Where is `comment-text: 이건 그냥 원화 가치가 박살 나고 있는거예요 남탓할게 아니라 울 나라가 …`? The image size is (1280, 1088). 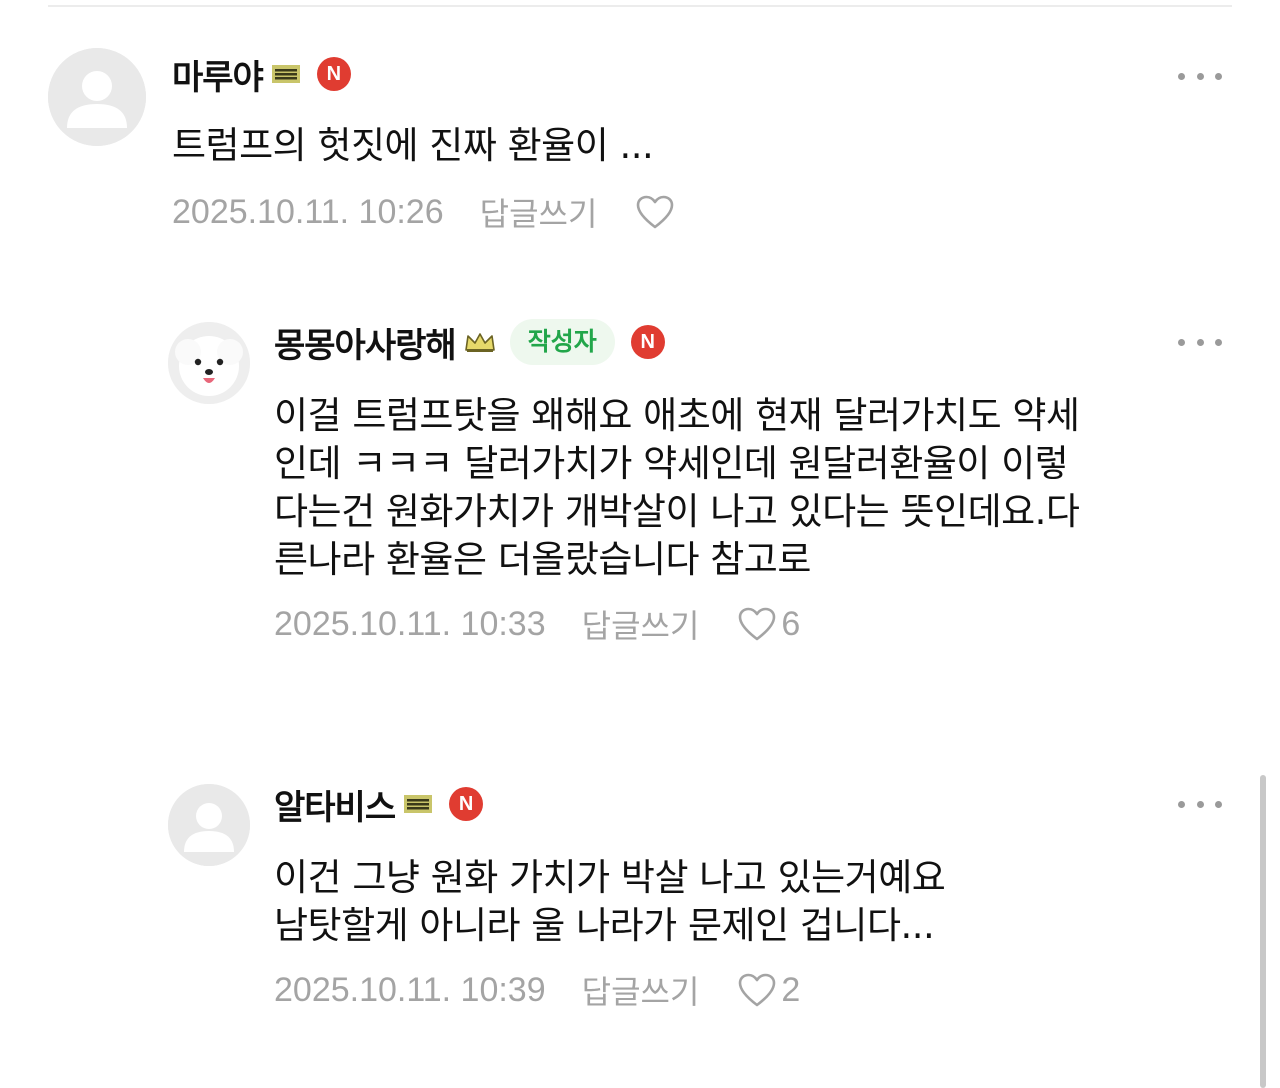 comment-text: 이건 그냥 원화 가치가 박살 나고 있는거예요 남탓할게 아니라 울 나라가 … is located at coordinates (610, 901).